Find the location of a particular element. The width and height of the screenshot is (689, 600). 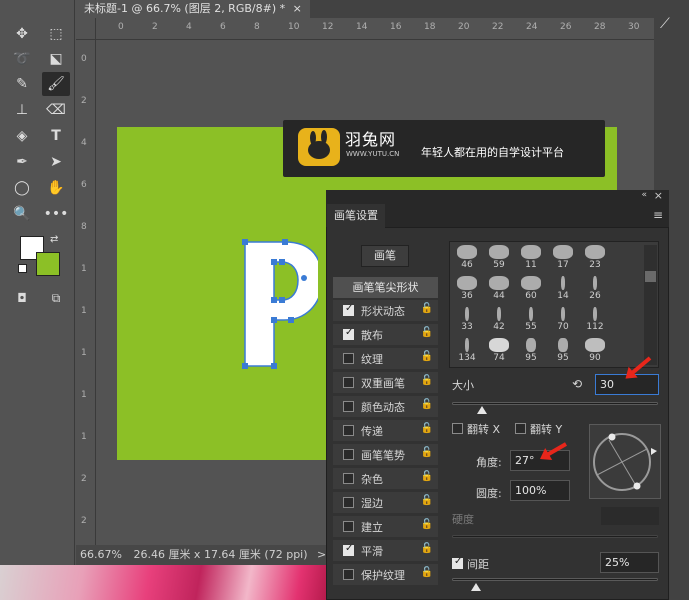

lasso-tool-icon: ➰ is located at coordinates (22, 59).